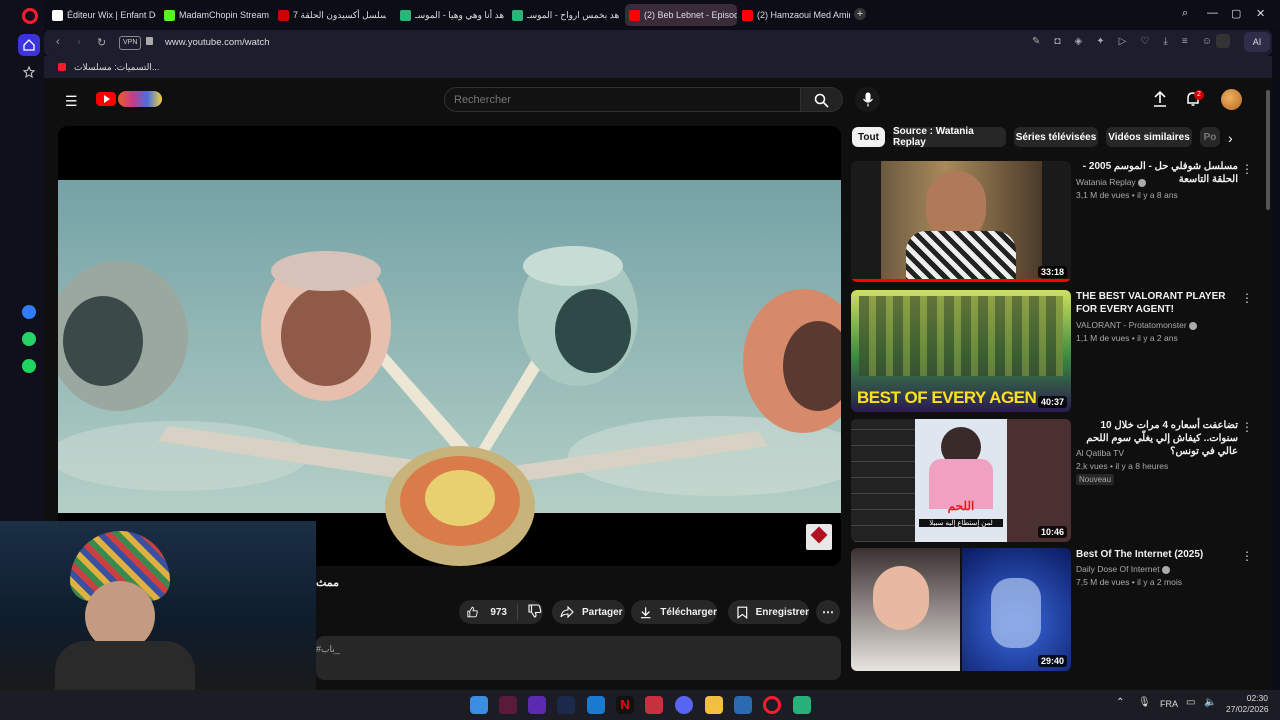  I want to click on search-icon, so click(821, 100).